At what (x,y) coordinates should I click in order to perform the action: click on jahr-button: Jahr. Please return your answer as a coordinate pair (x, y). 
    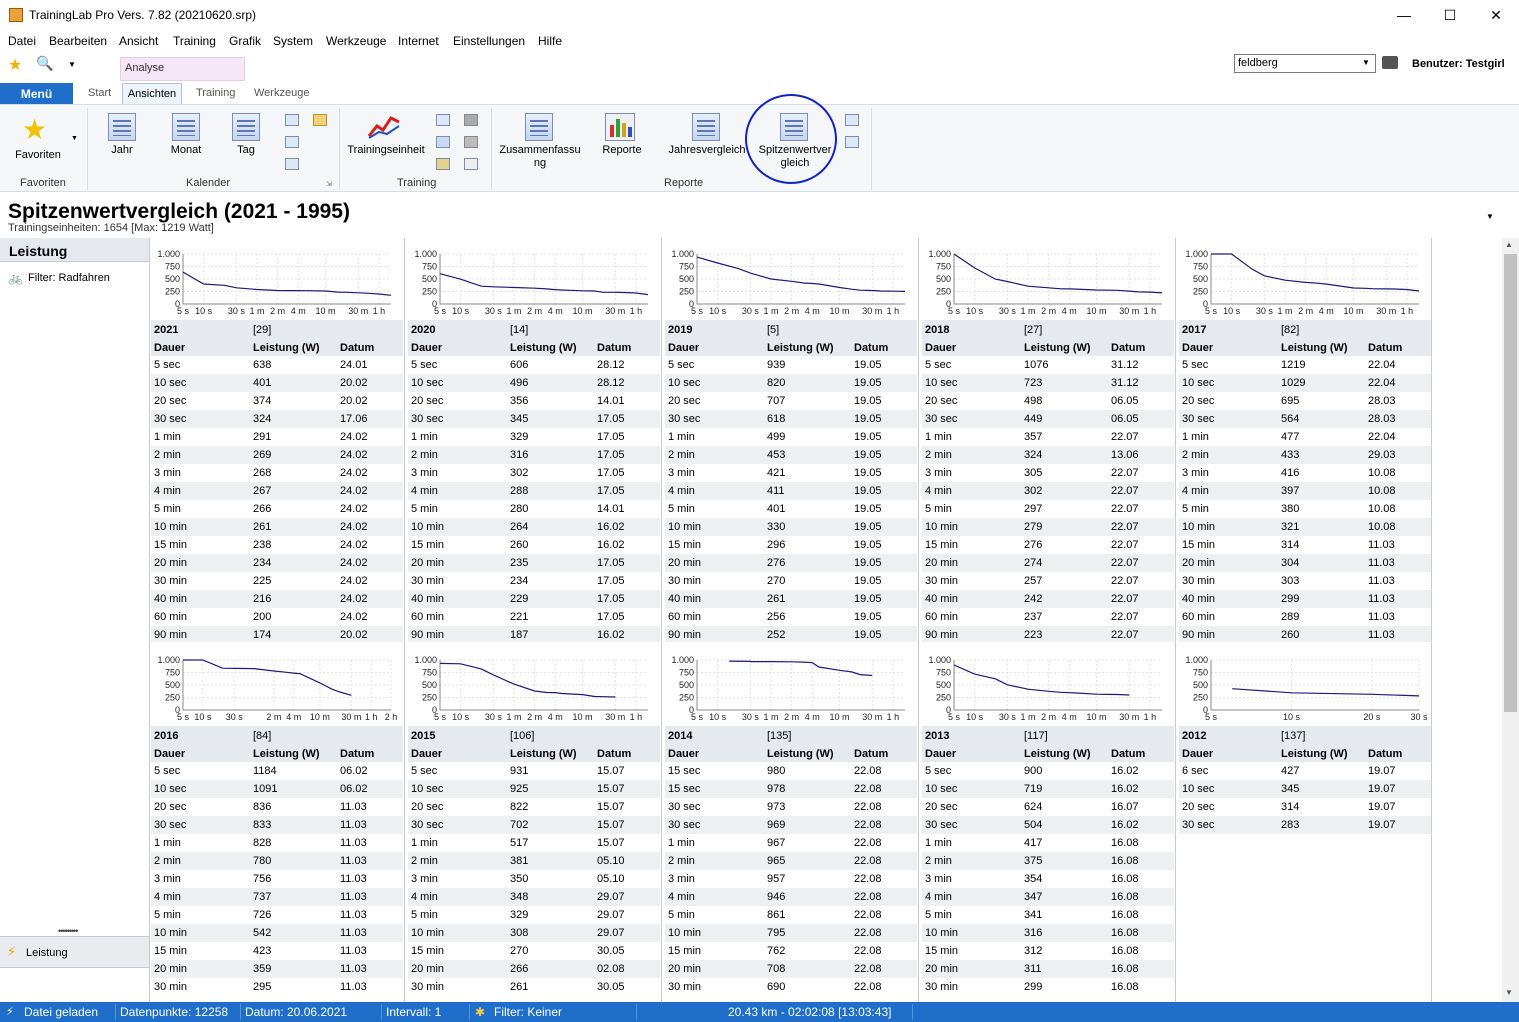
    Looking at the image, I should click on (122, 150).